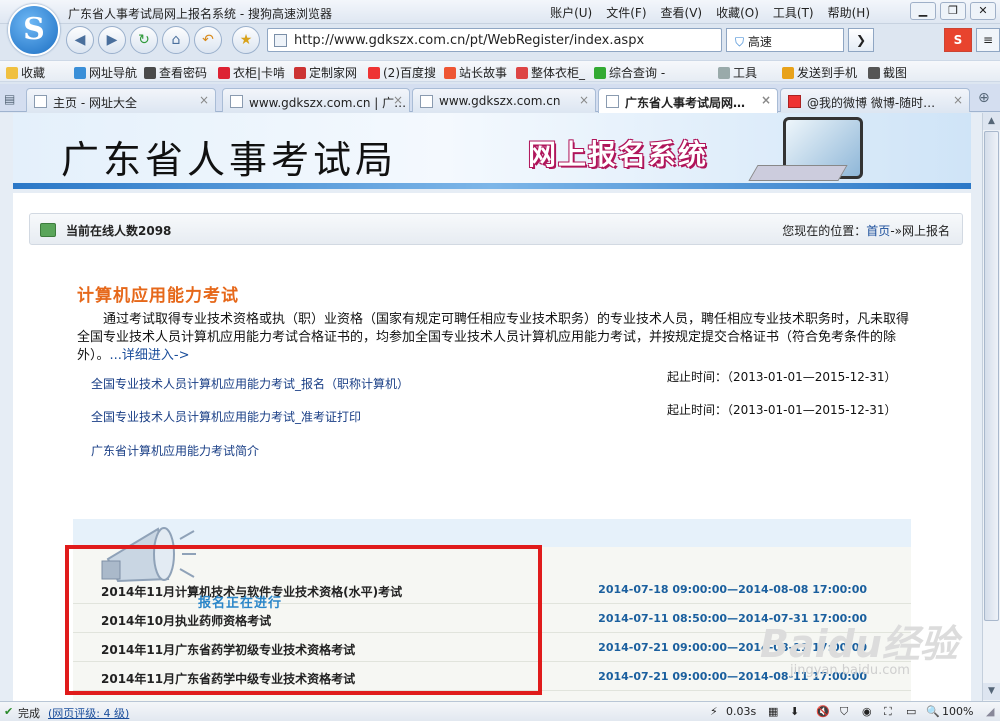 This screenshot has height=721, width=1000. What do you see at coordinates (737, 72) in the screenshot?
I see `tools-button: 工具` at bounding box center [737, 72].